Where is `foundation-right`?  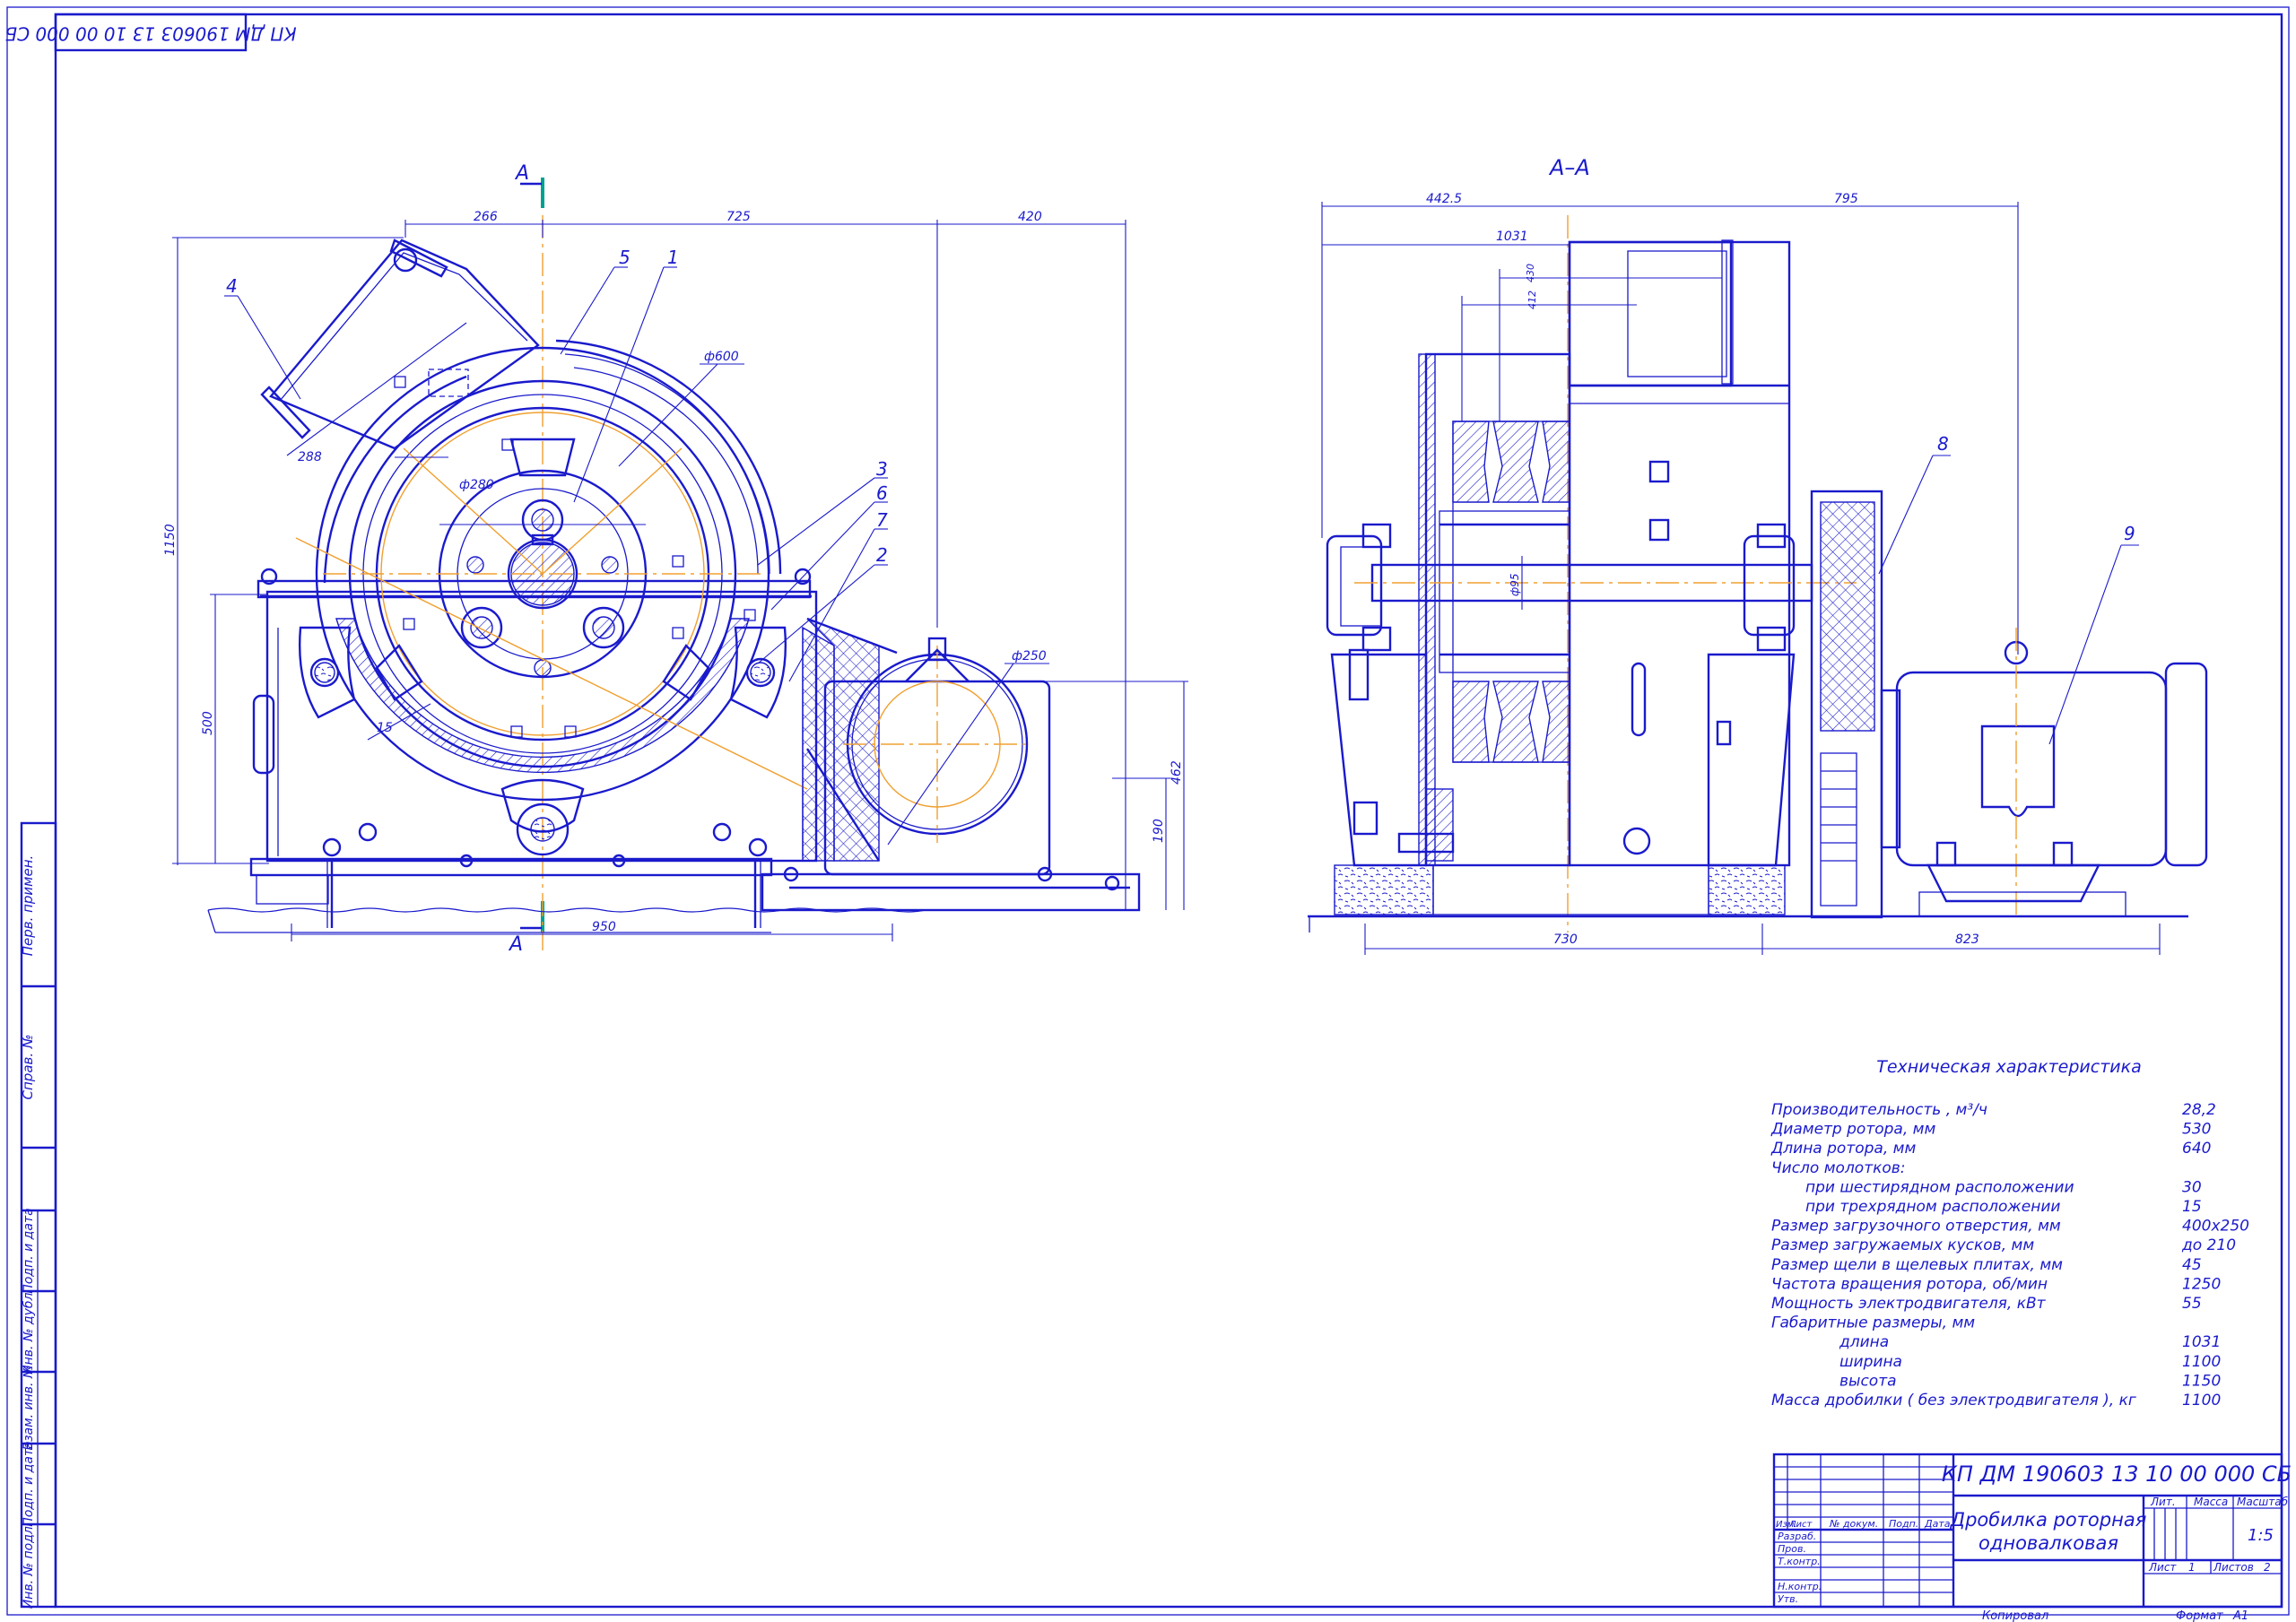 foundation-right is located at coordinates (1747, 889).